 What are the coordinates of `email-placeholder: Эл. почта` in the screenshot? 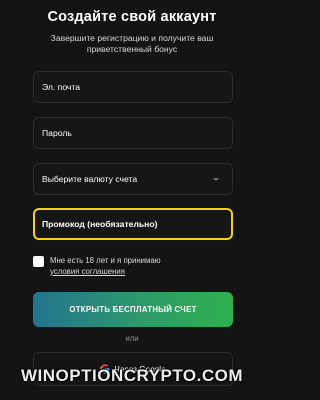 It's located at (61, 87).